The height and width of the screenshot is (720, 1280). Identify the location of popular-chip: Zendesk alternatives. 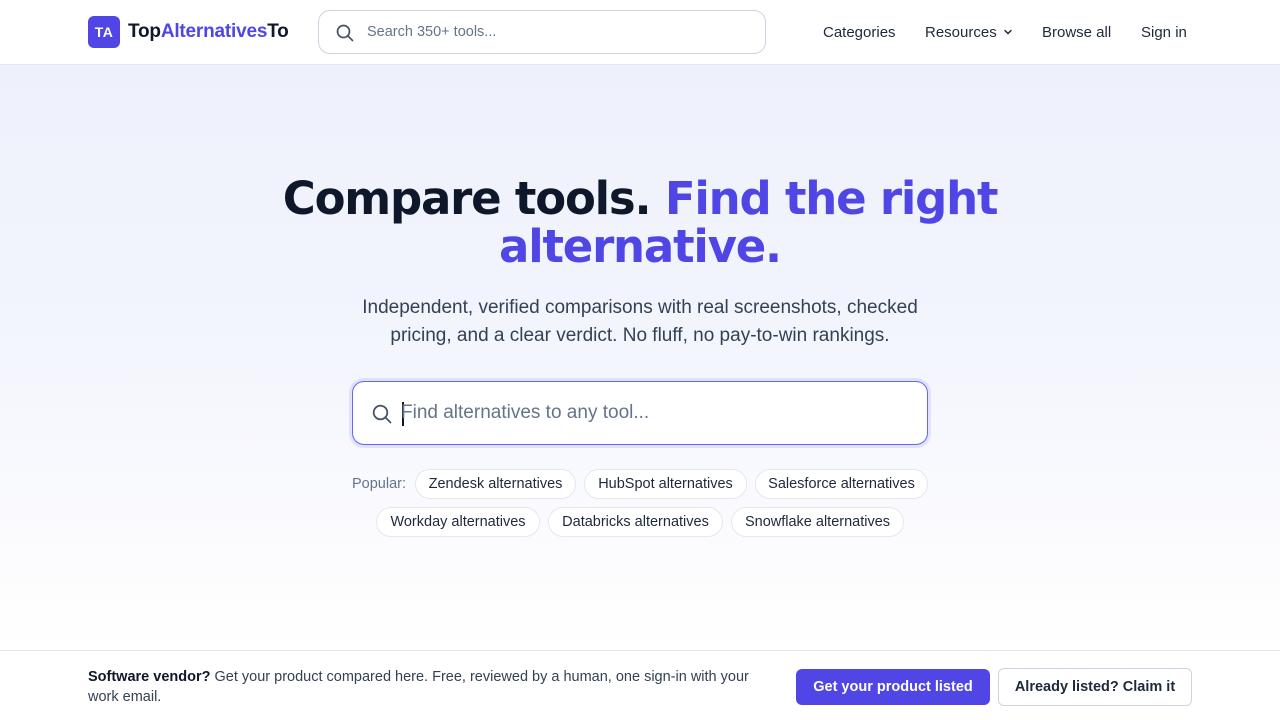
(495, 484).